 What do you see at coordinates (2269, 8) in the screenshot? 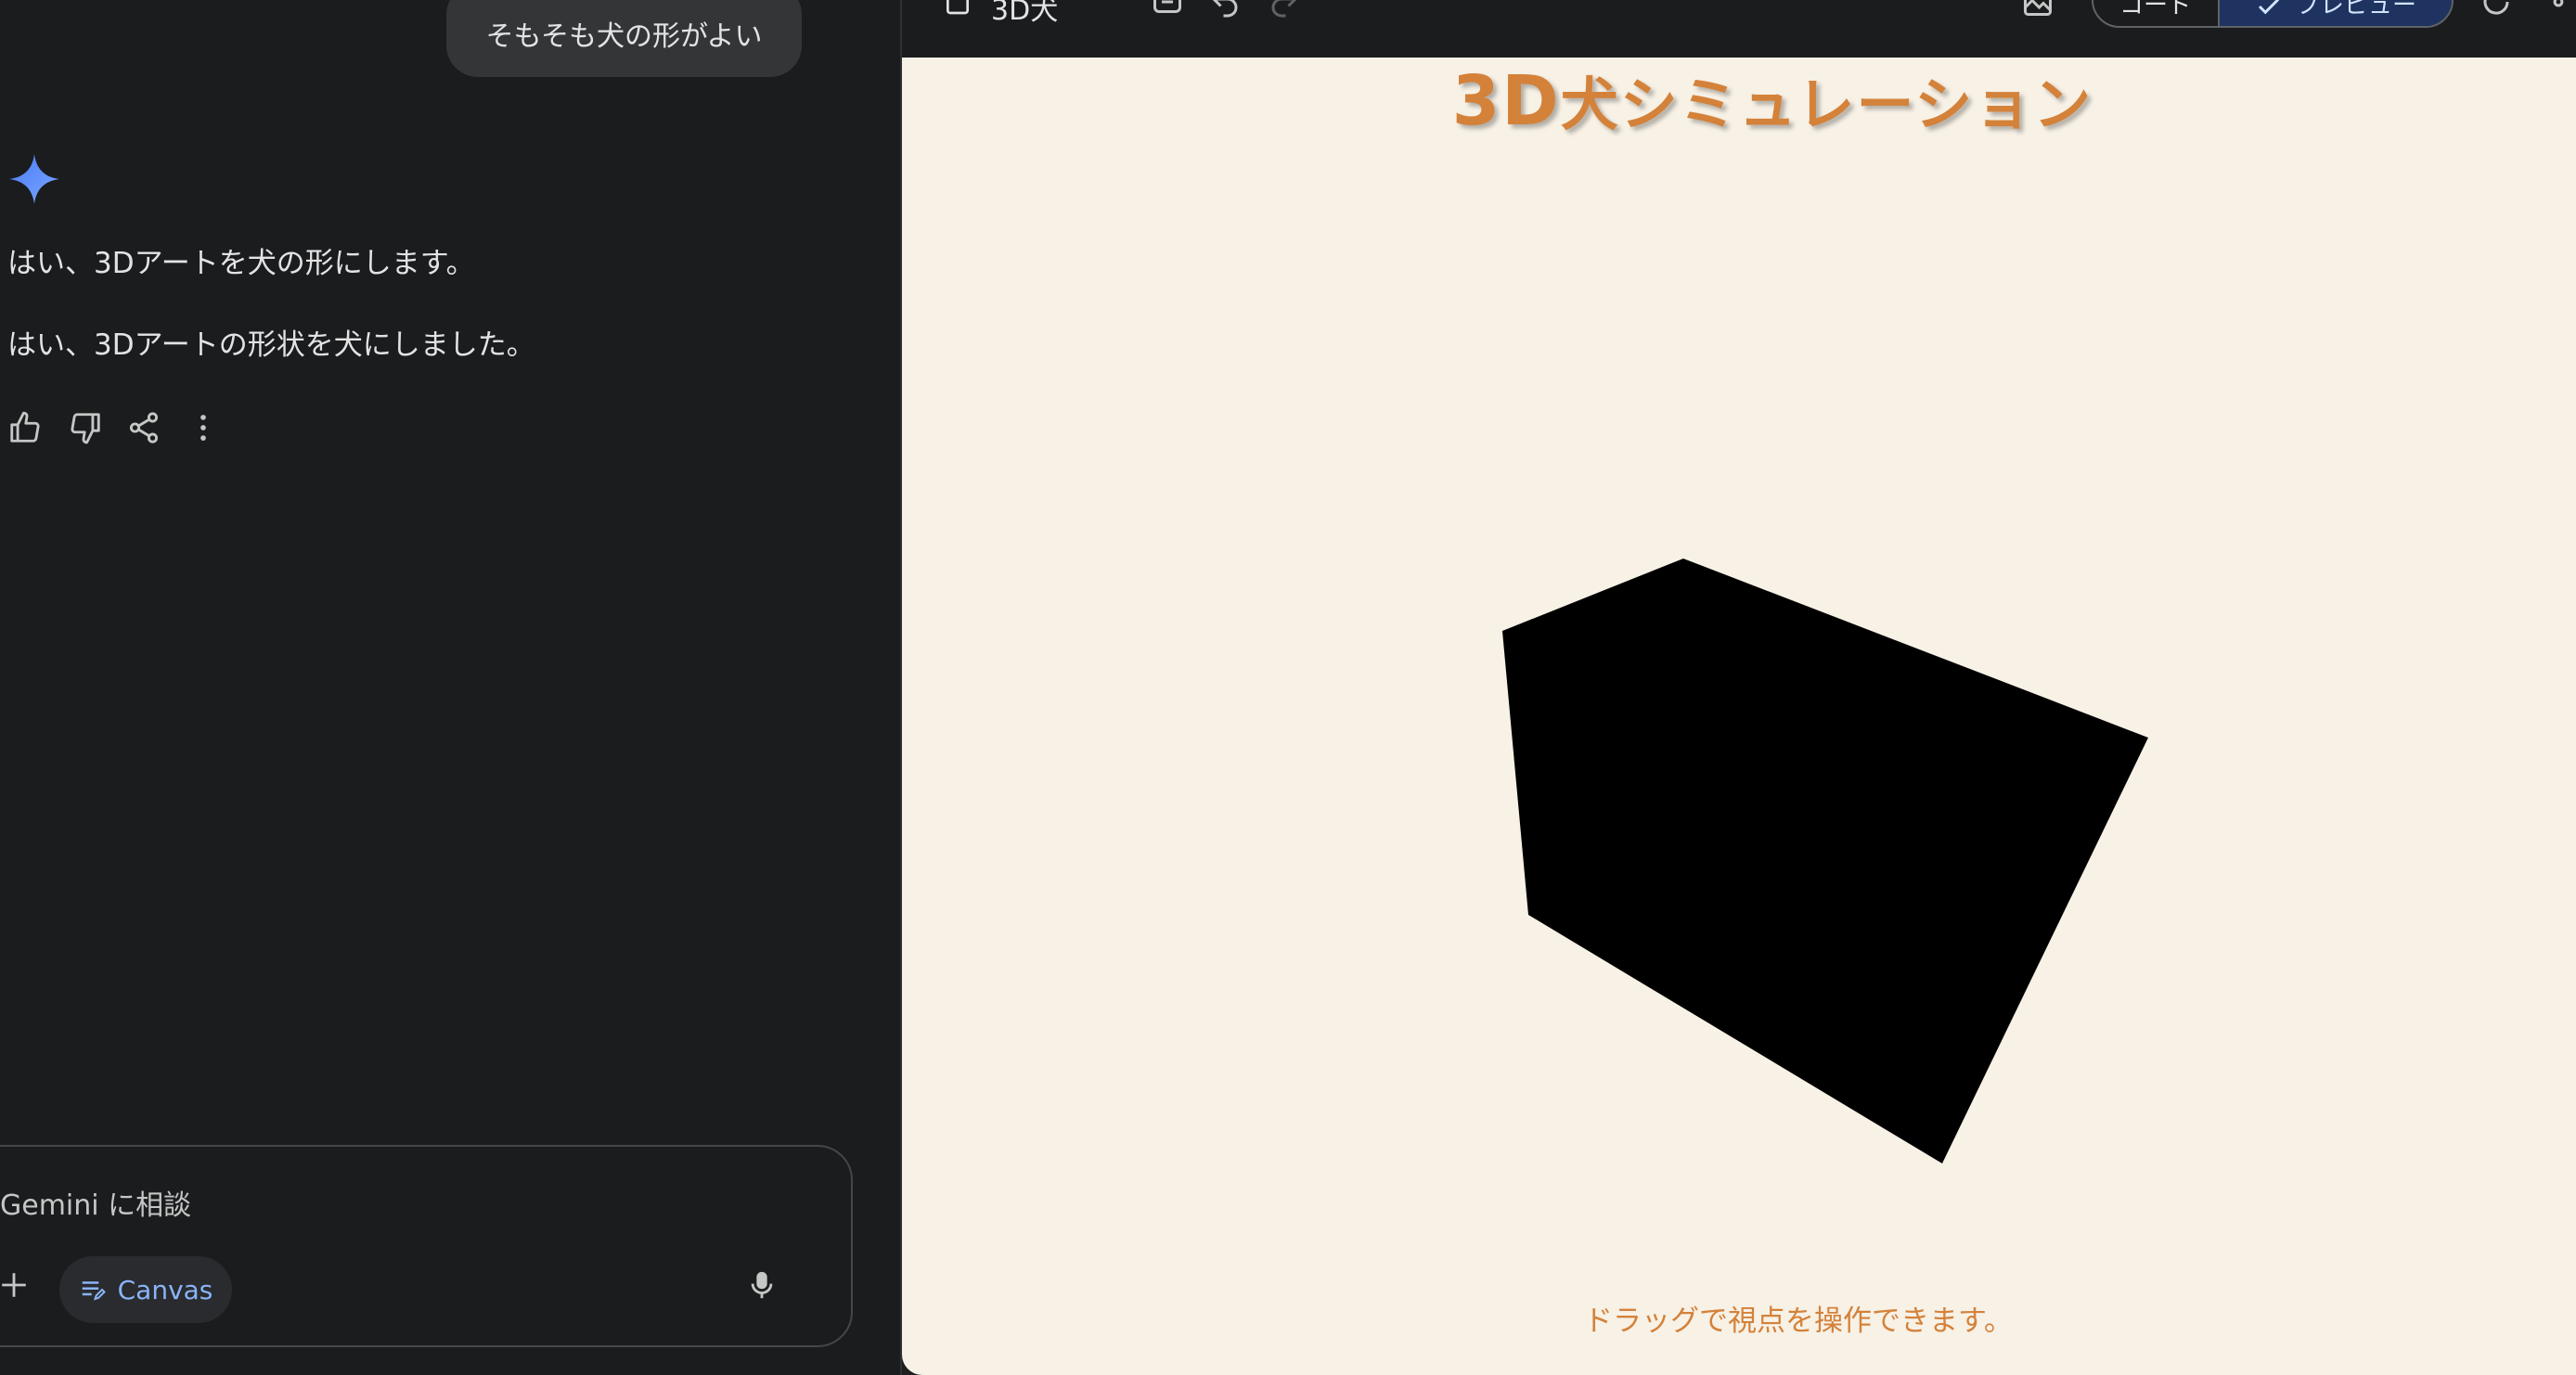
I see `check-icon` at bounding box center [2269, 8].